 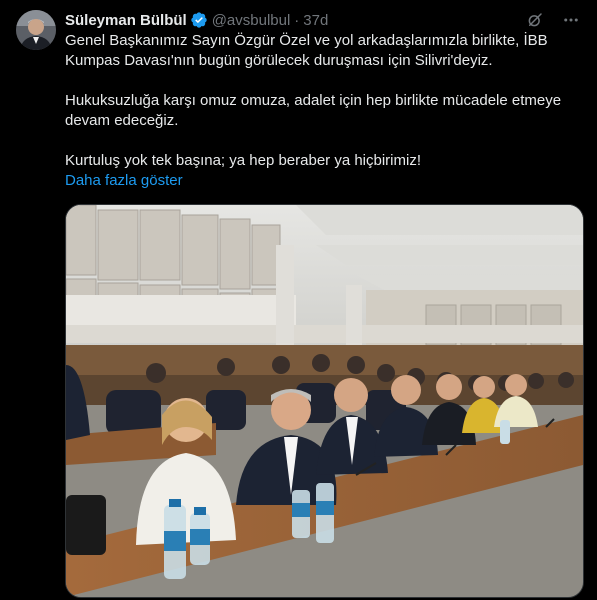 I want to click on author-handle: @avsbulbul, so click(x=251, y=20).